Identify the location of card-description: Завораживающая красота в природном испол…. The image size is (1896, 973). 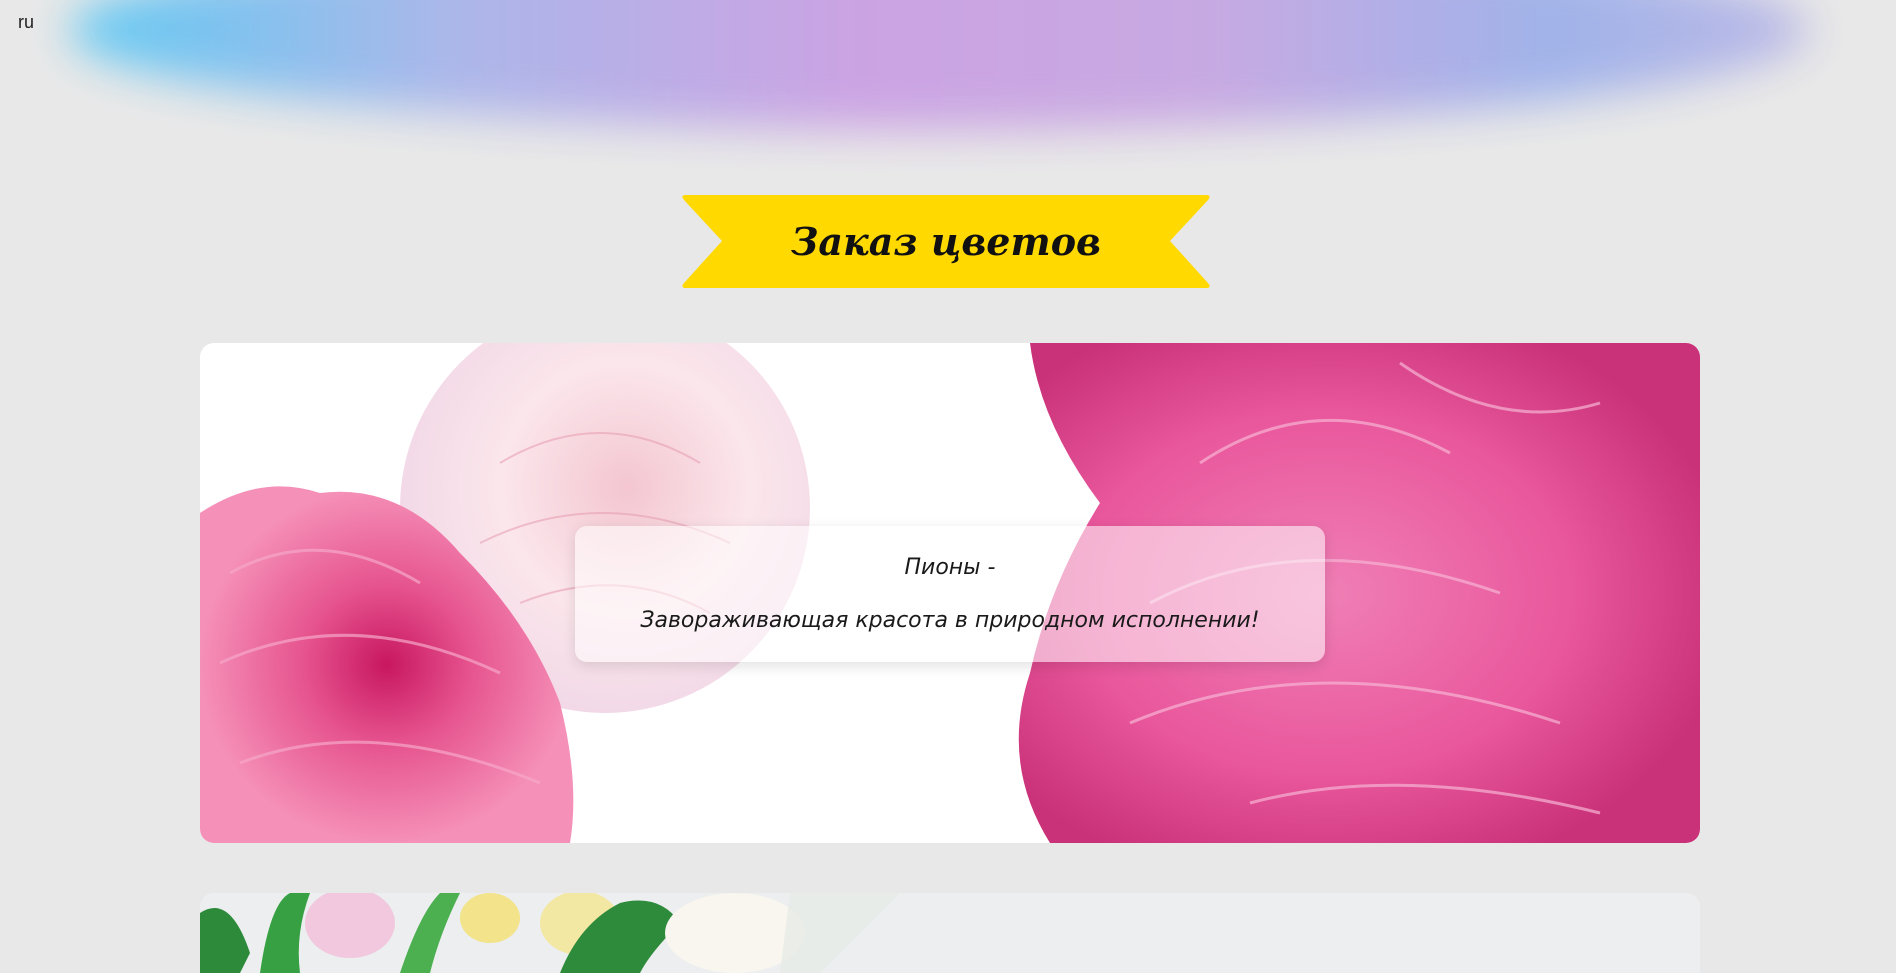
(950, 620).